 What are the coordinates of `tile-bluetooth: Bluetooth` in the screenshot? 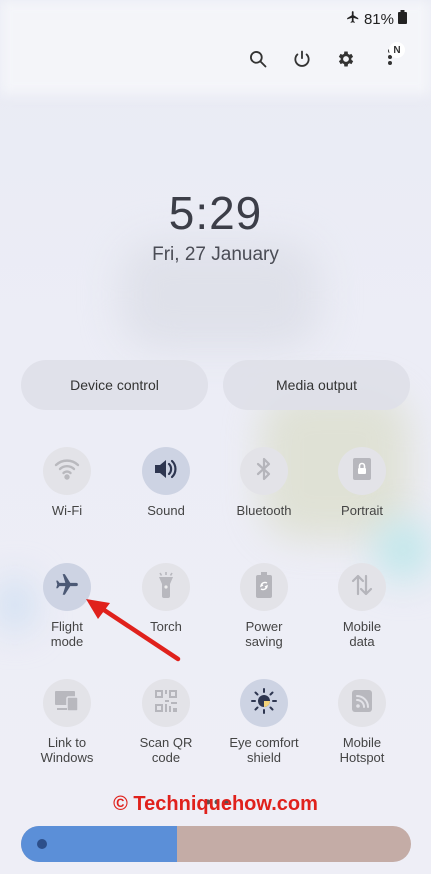 It's located at (264, 482).